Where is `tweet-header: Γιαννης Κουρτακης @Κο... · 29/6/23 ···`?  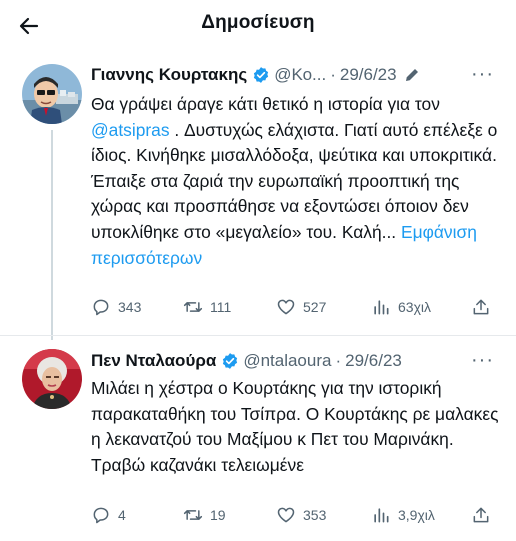 tweet-header: Γιαννης Κουρτακης @Κο... · 29/6/23 ··· is located at coordinates (298, 74).